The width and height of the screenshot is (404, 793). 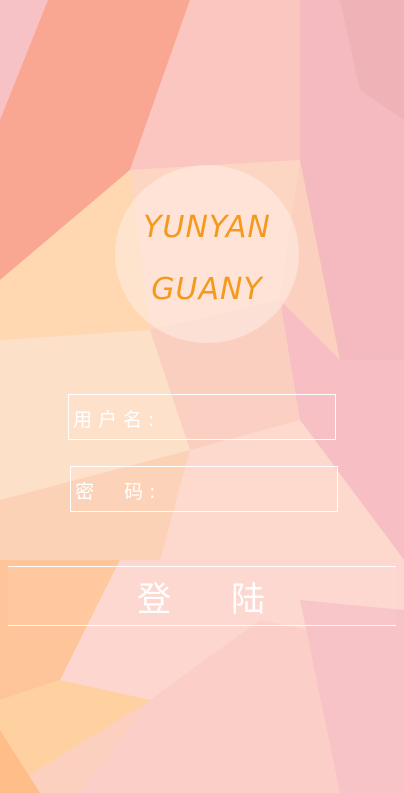 I want to click on username-label: 用户名:, so click(x=117, y=420).